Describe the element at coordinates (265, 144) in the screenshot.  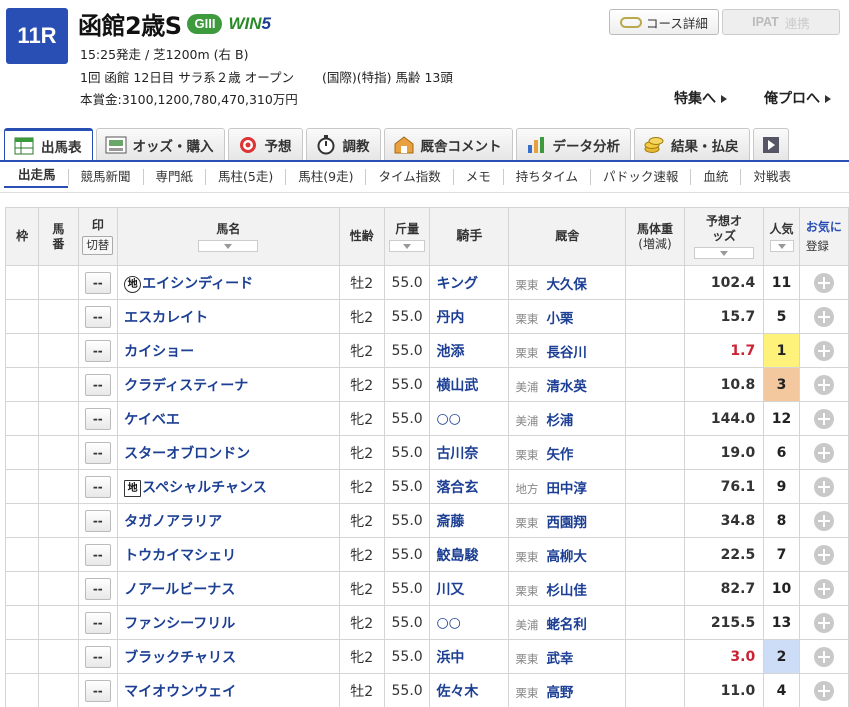
I see `tab-prediction: 予想` at that location.